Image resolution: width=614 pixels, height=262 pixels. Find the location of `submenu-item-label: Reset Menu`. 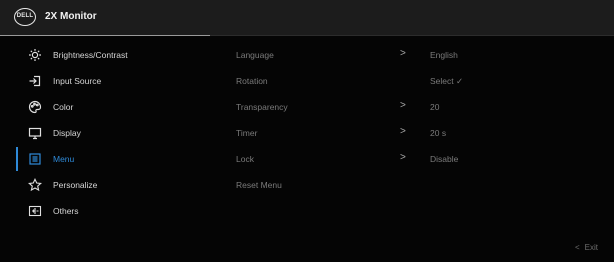

submenu-item-label: Reset Menu is located at coordinates (259, 185).